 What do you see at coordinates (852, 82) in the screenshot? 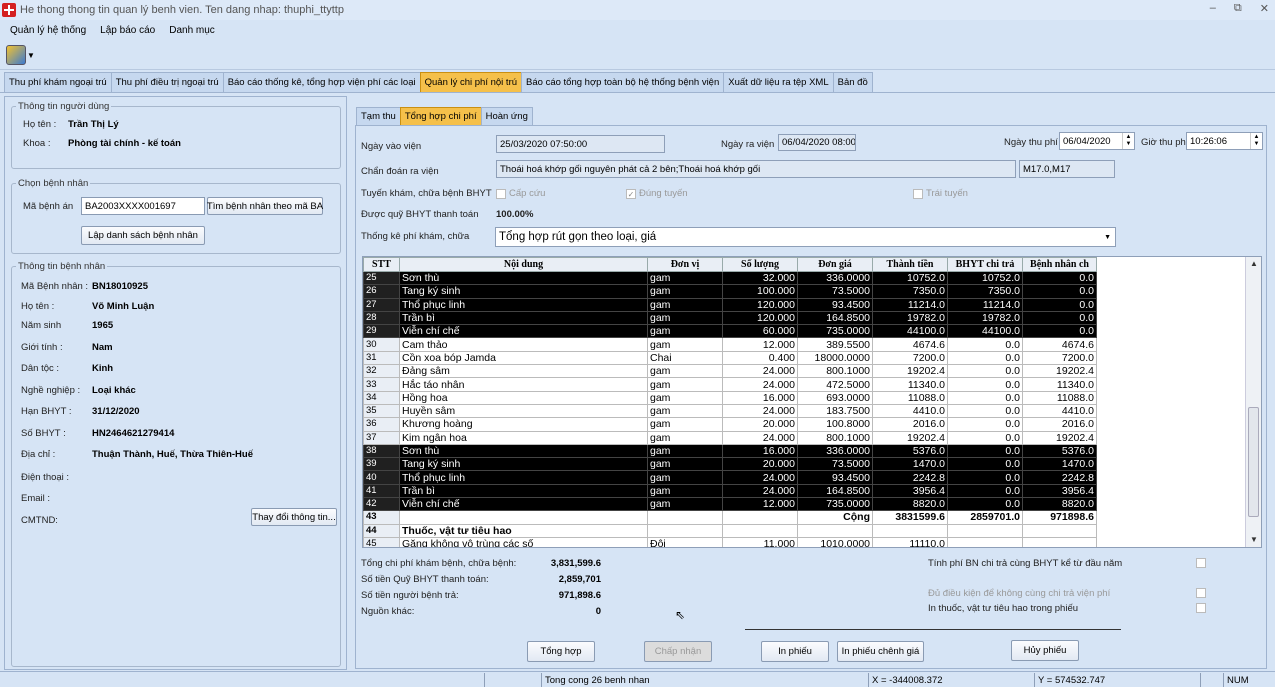
I see `tab-map: Bản đồ` at bounding box center [852, 82].